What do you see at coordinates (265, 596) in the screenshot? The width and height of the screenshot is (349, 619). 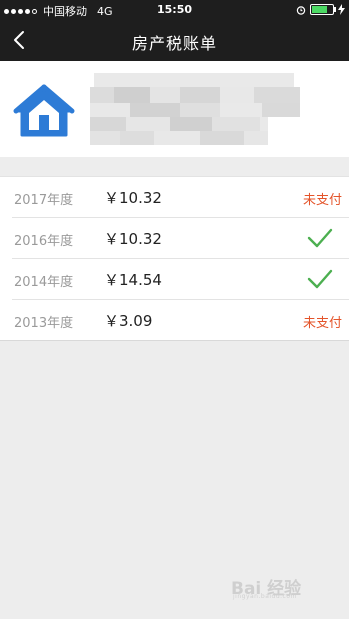 I see `watermark-url: jingyan.baidu.com` at bounding box center [265, 596].